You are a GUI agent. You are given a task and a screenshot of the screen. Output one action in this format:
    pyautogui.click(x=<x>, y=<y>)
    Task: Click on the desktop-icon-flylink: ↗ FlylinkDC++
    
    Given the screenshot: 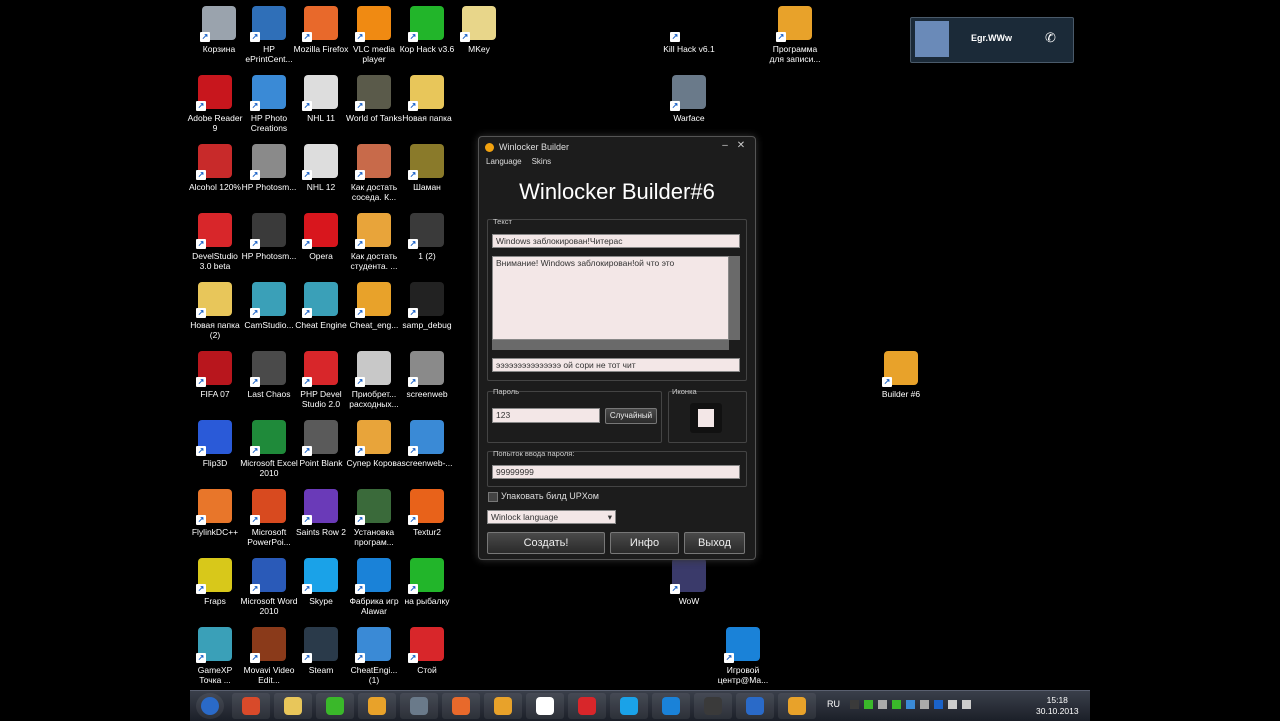 What is the action you would take?
    pyautogui.click(x=215, y=513)
    